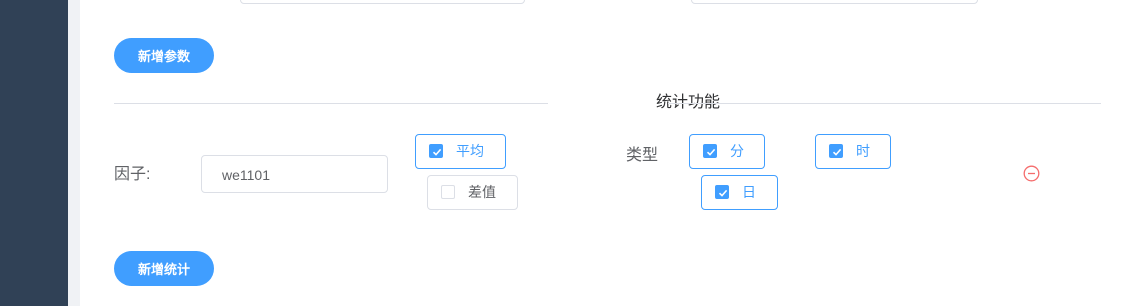 This screenshot has height=306, width=1148. I want to click on sidebar, so click(34, 153).